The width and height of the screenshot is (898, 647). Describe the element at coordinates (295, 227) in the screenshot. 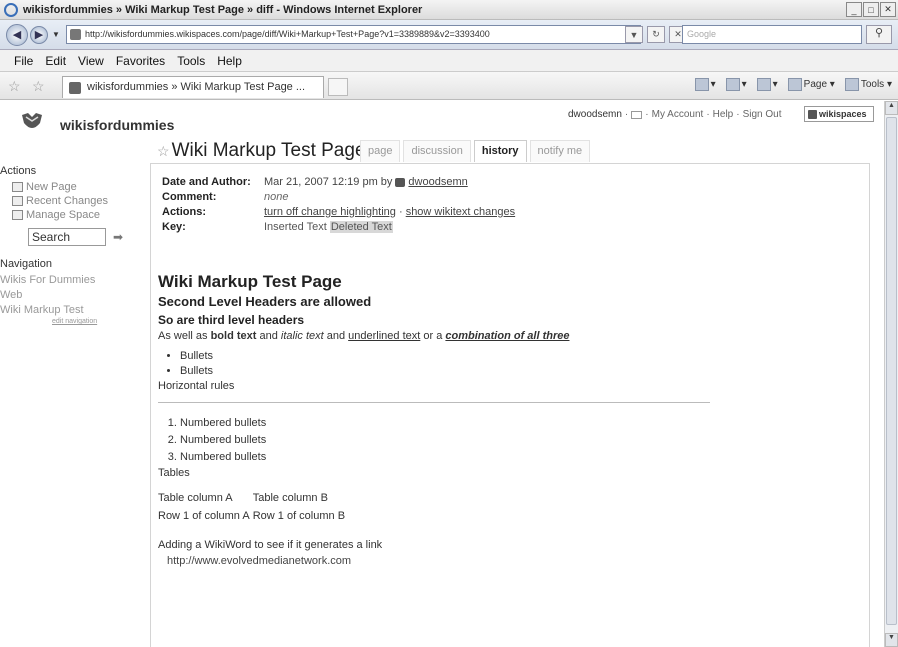

I see `key-inserted: Inserted Text` at that location.